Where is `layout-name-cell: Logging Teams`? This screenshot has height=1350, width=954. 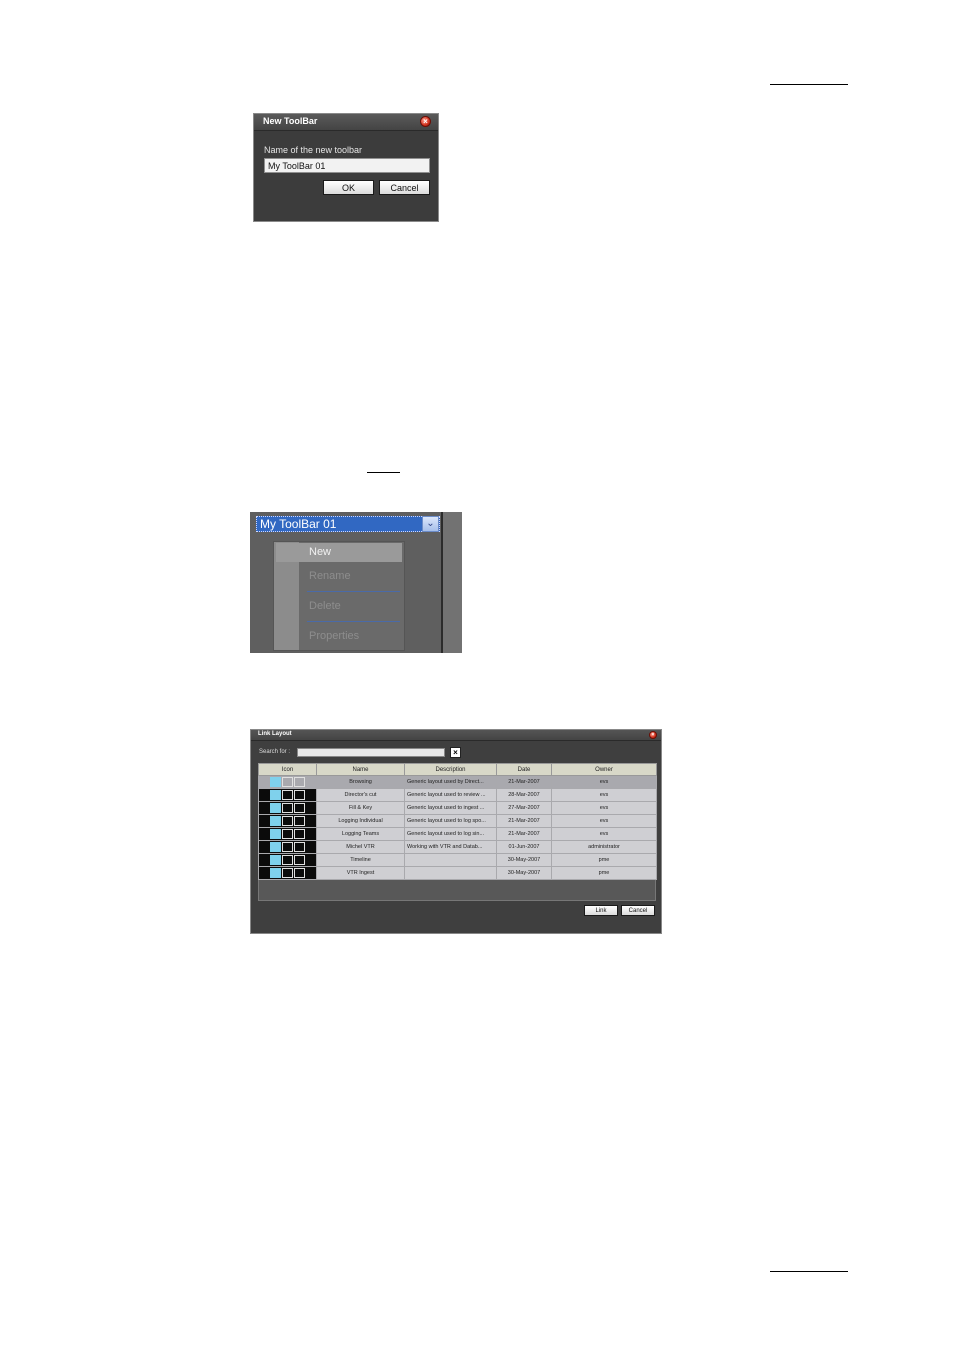
layout-name-cell: Logging Teams is located at coordinates (360, 834).